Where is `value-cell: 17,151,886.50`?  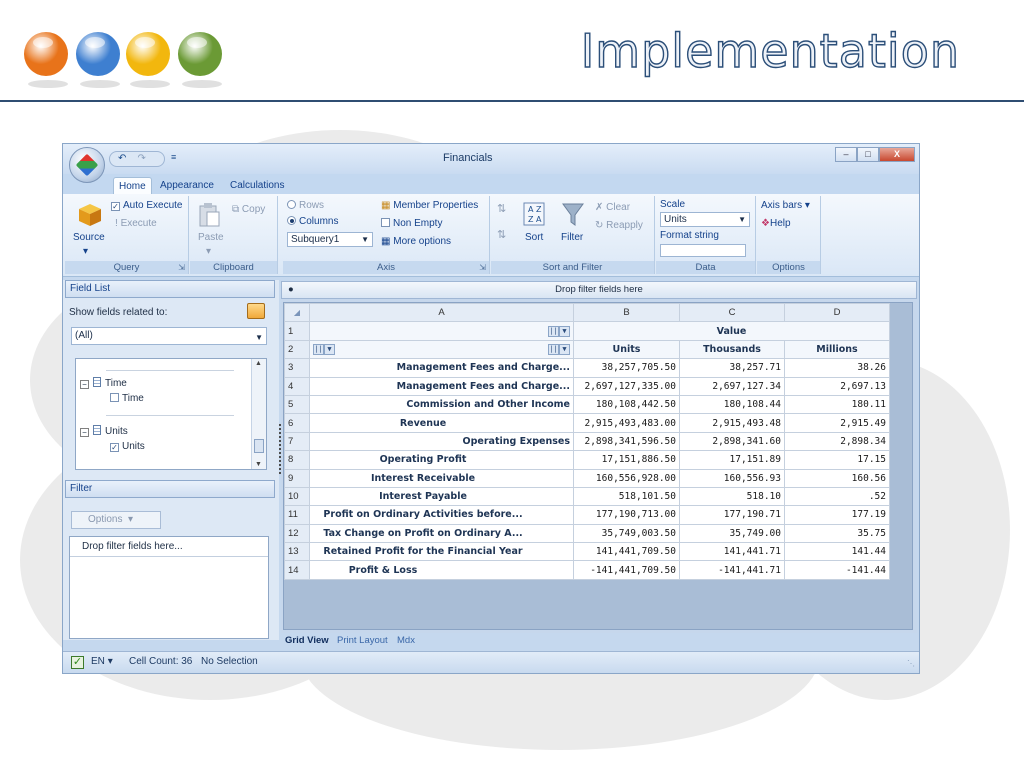
value-cell: 17,151,886.50 is located at coordinates (626, 460).